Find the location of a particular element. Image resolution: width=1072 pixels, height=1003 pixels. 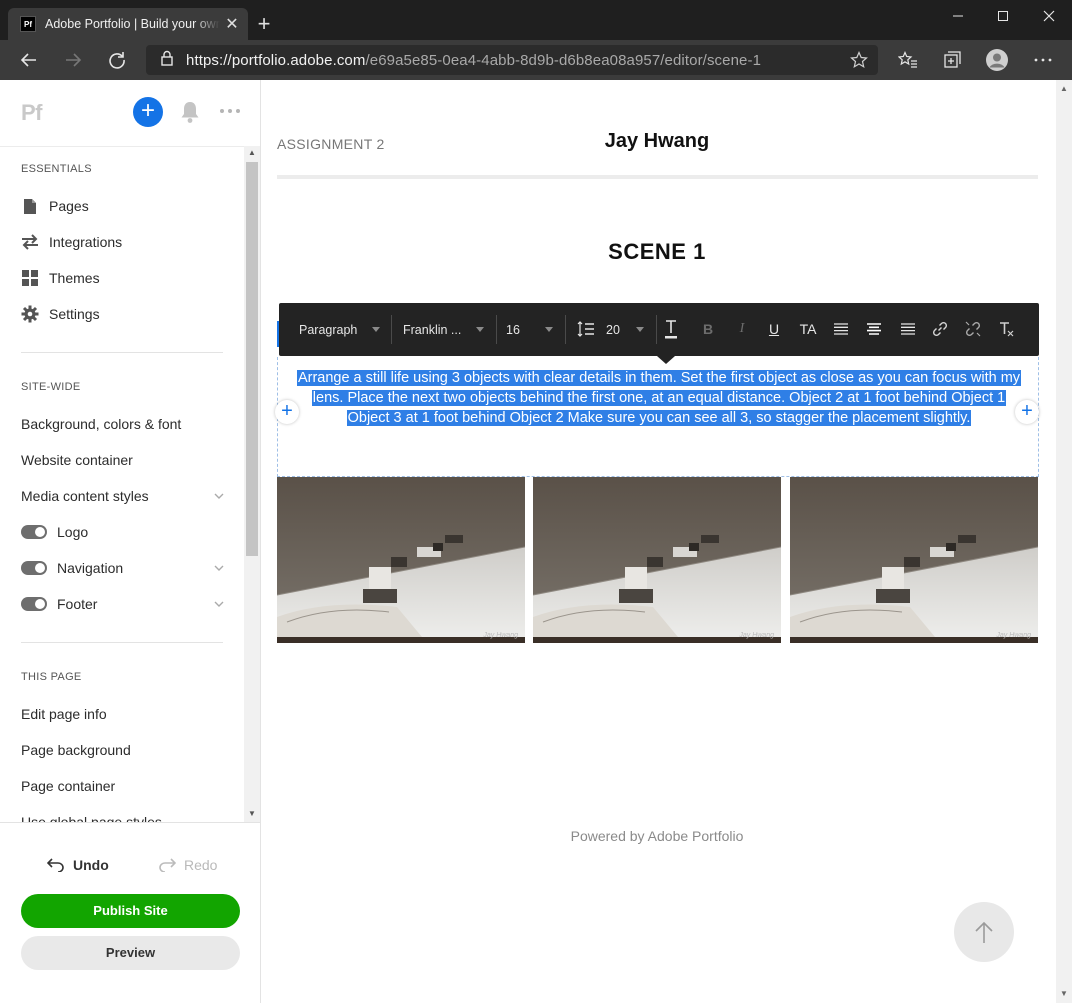

unlink-icon is located at coordinates (973, 329).